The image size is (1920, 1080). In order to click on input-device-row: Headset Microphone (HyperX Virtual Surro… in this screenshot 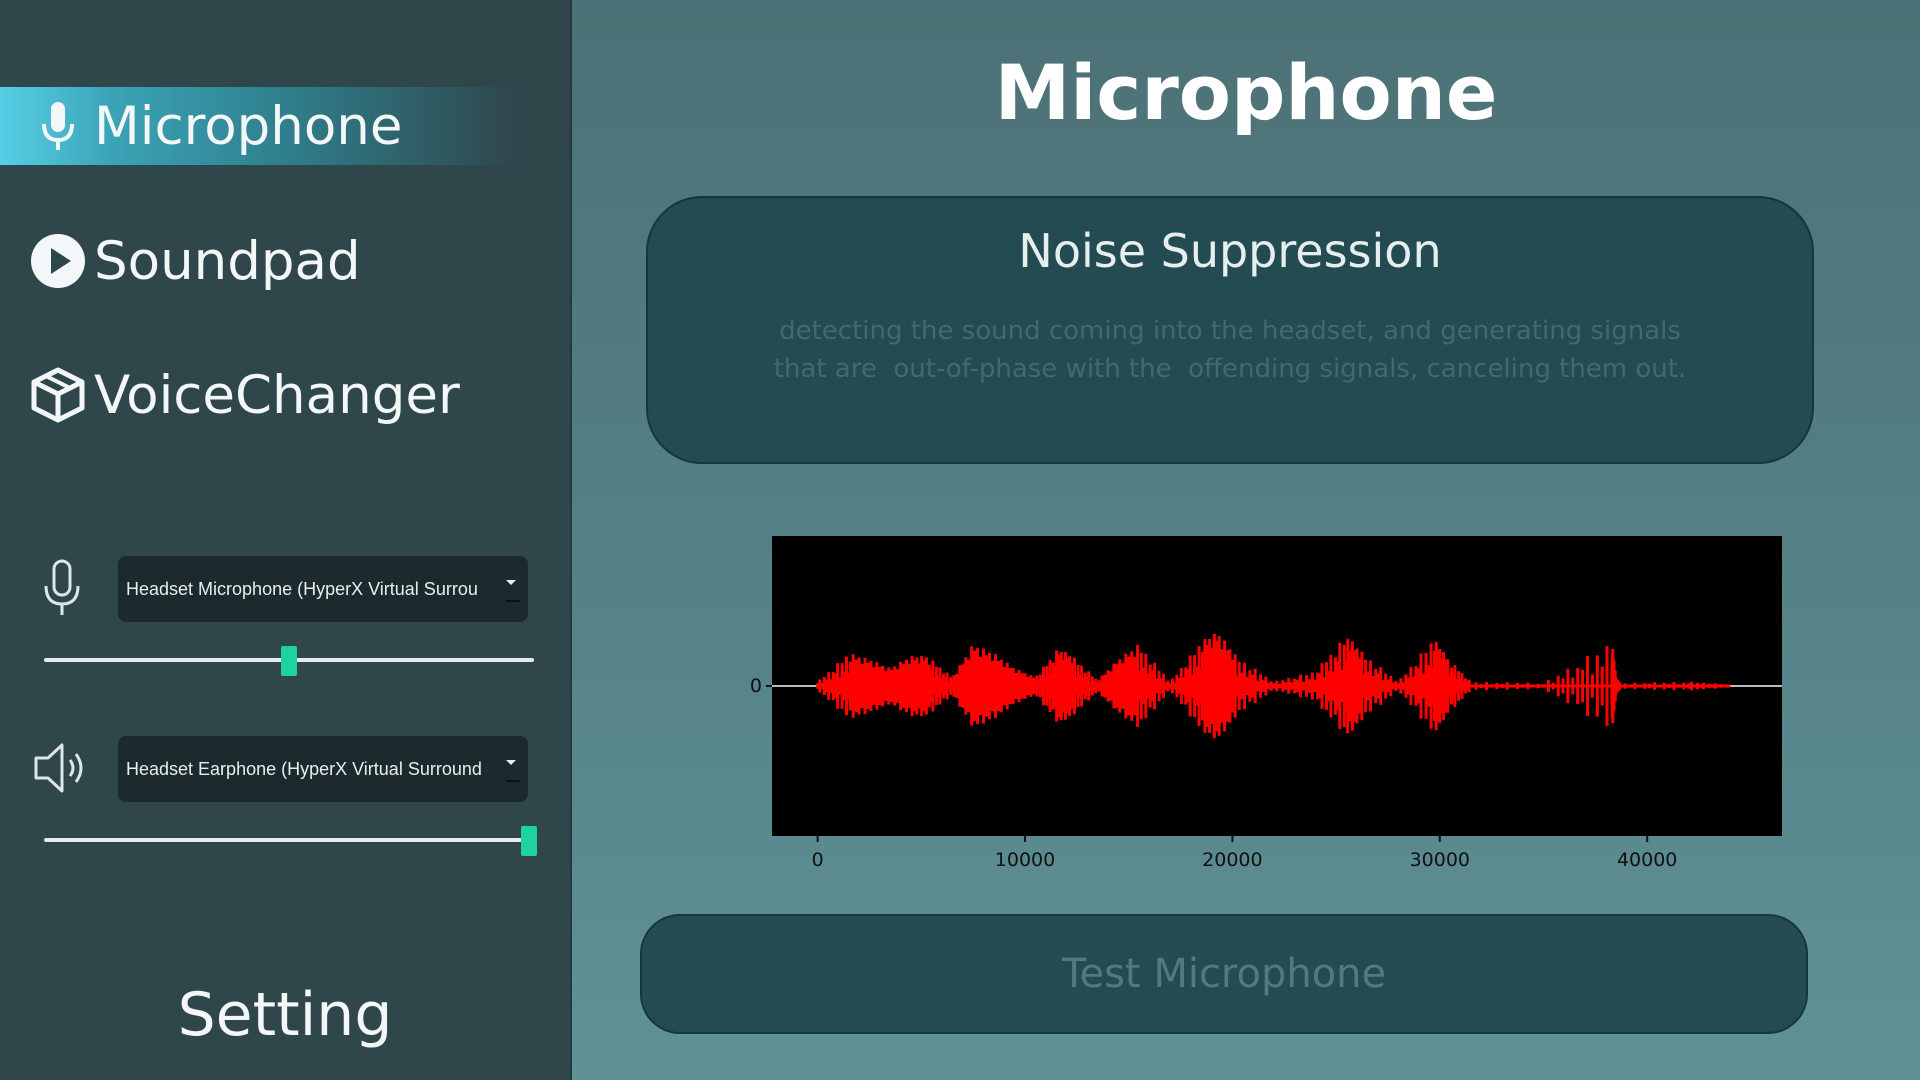, I will do `click(285, 591)`.